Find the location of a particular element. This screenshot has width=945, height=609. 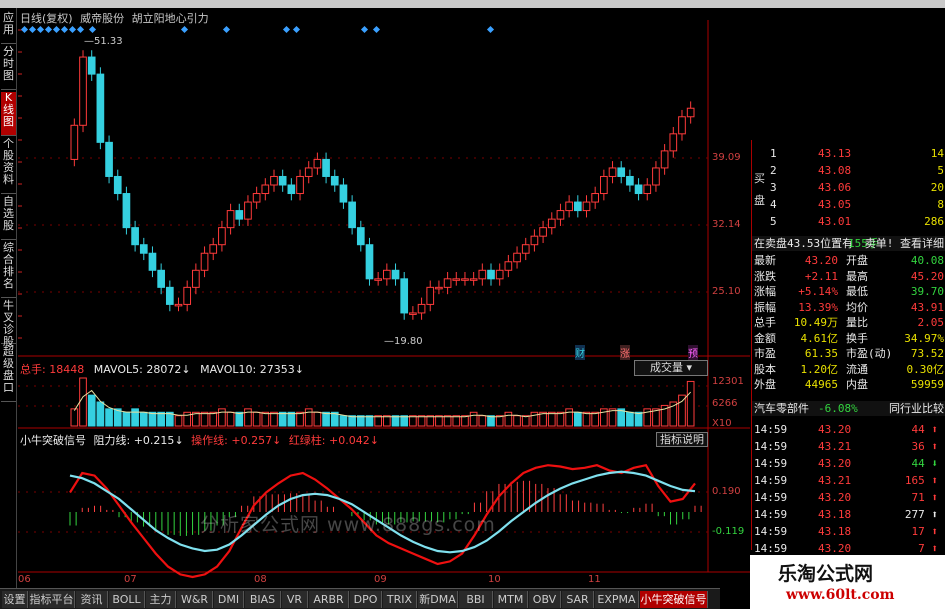

bottom-tab-8: VR is located at coordinates (295, 599).